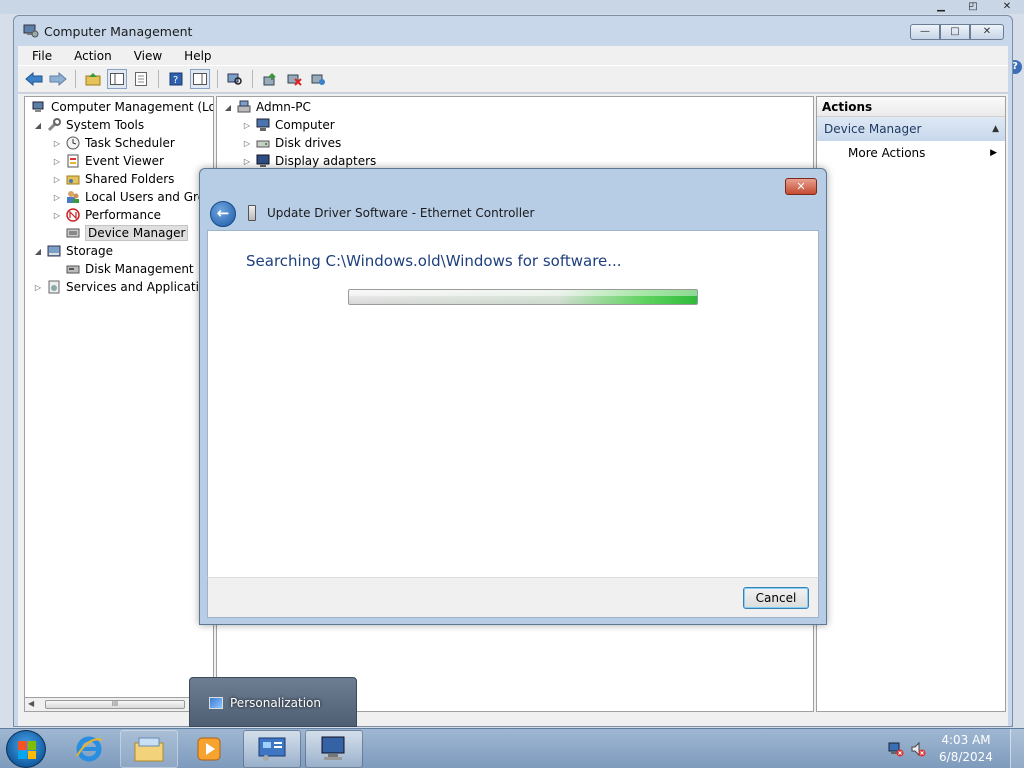 This screenshot has width=1024, height=768. Describe the element at coordinates (108, 161) in the screenshot. I see `tree-item-event-viewer: ▷ Event Viewer` at that location.